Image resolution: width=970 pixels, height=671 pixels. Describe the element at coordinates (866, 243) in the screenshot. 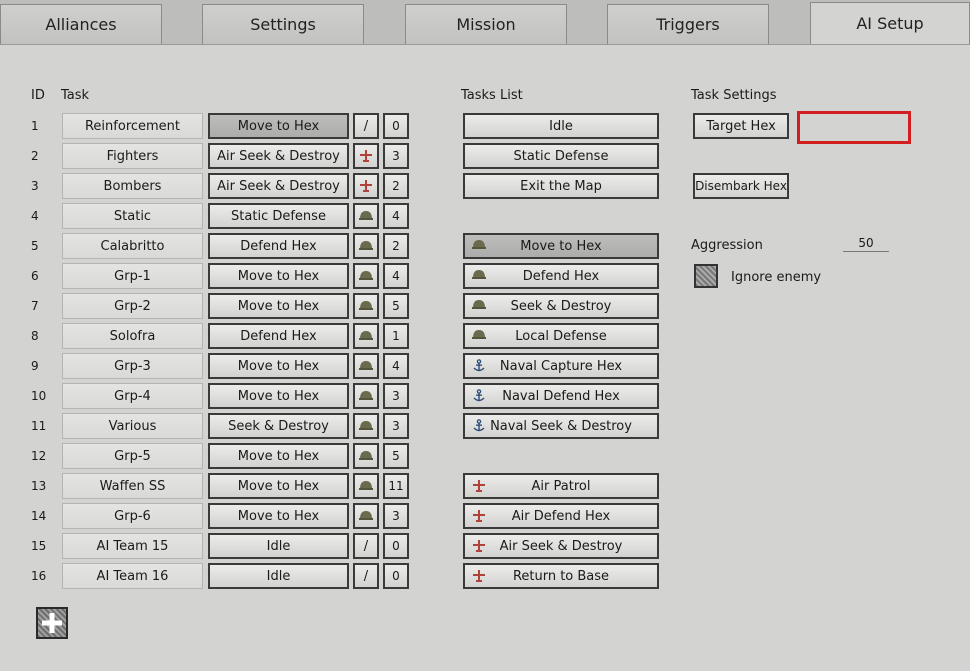

I see `aggression-value: 50` at that location.